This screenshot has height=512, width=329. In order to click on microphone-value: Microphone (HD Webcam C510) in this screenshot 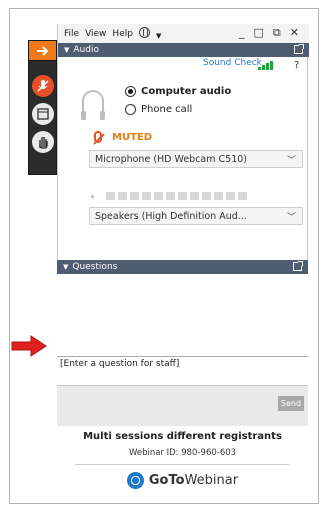, I will do `click(171, 159)`.